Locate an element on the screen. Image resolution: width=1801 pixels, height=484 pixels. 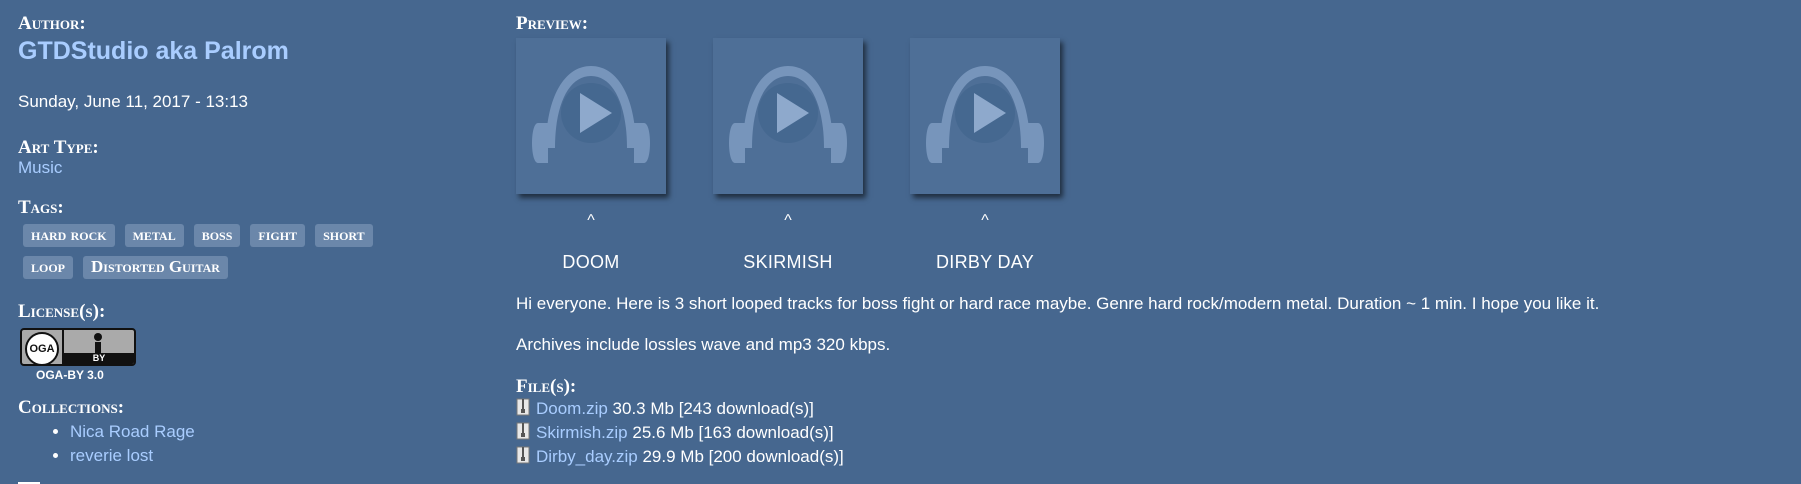
preview-item: ^ SKIRMISH is located at coordinates (788, 155).